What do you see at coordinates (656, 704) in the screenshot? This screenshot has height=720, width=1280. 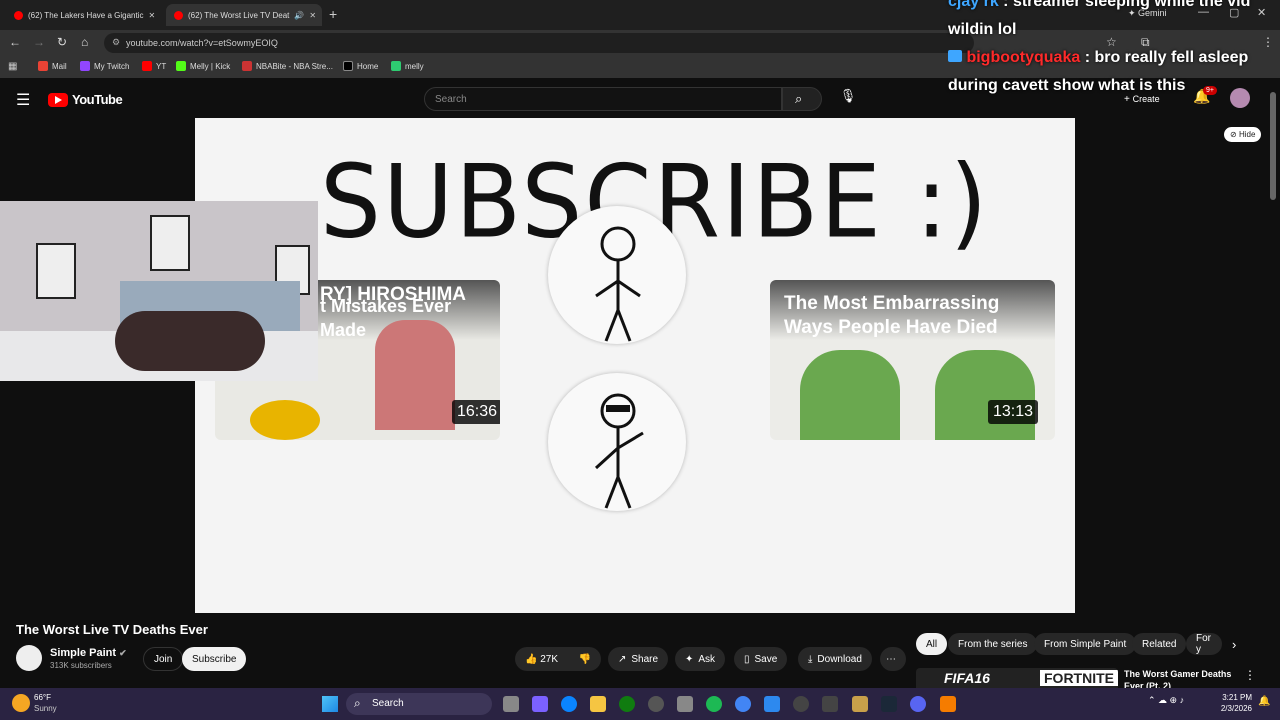 I see `obs-icon` at bounding box center [656, 704].